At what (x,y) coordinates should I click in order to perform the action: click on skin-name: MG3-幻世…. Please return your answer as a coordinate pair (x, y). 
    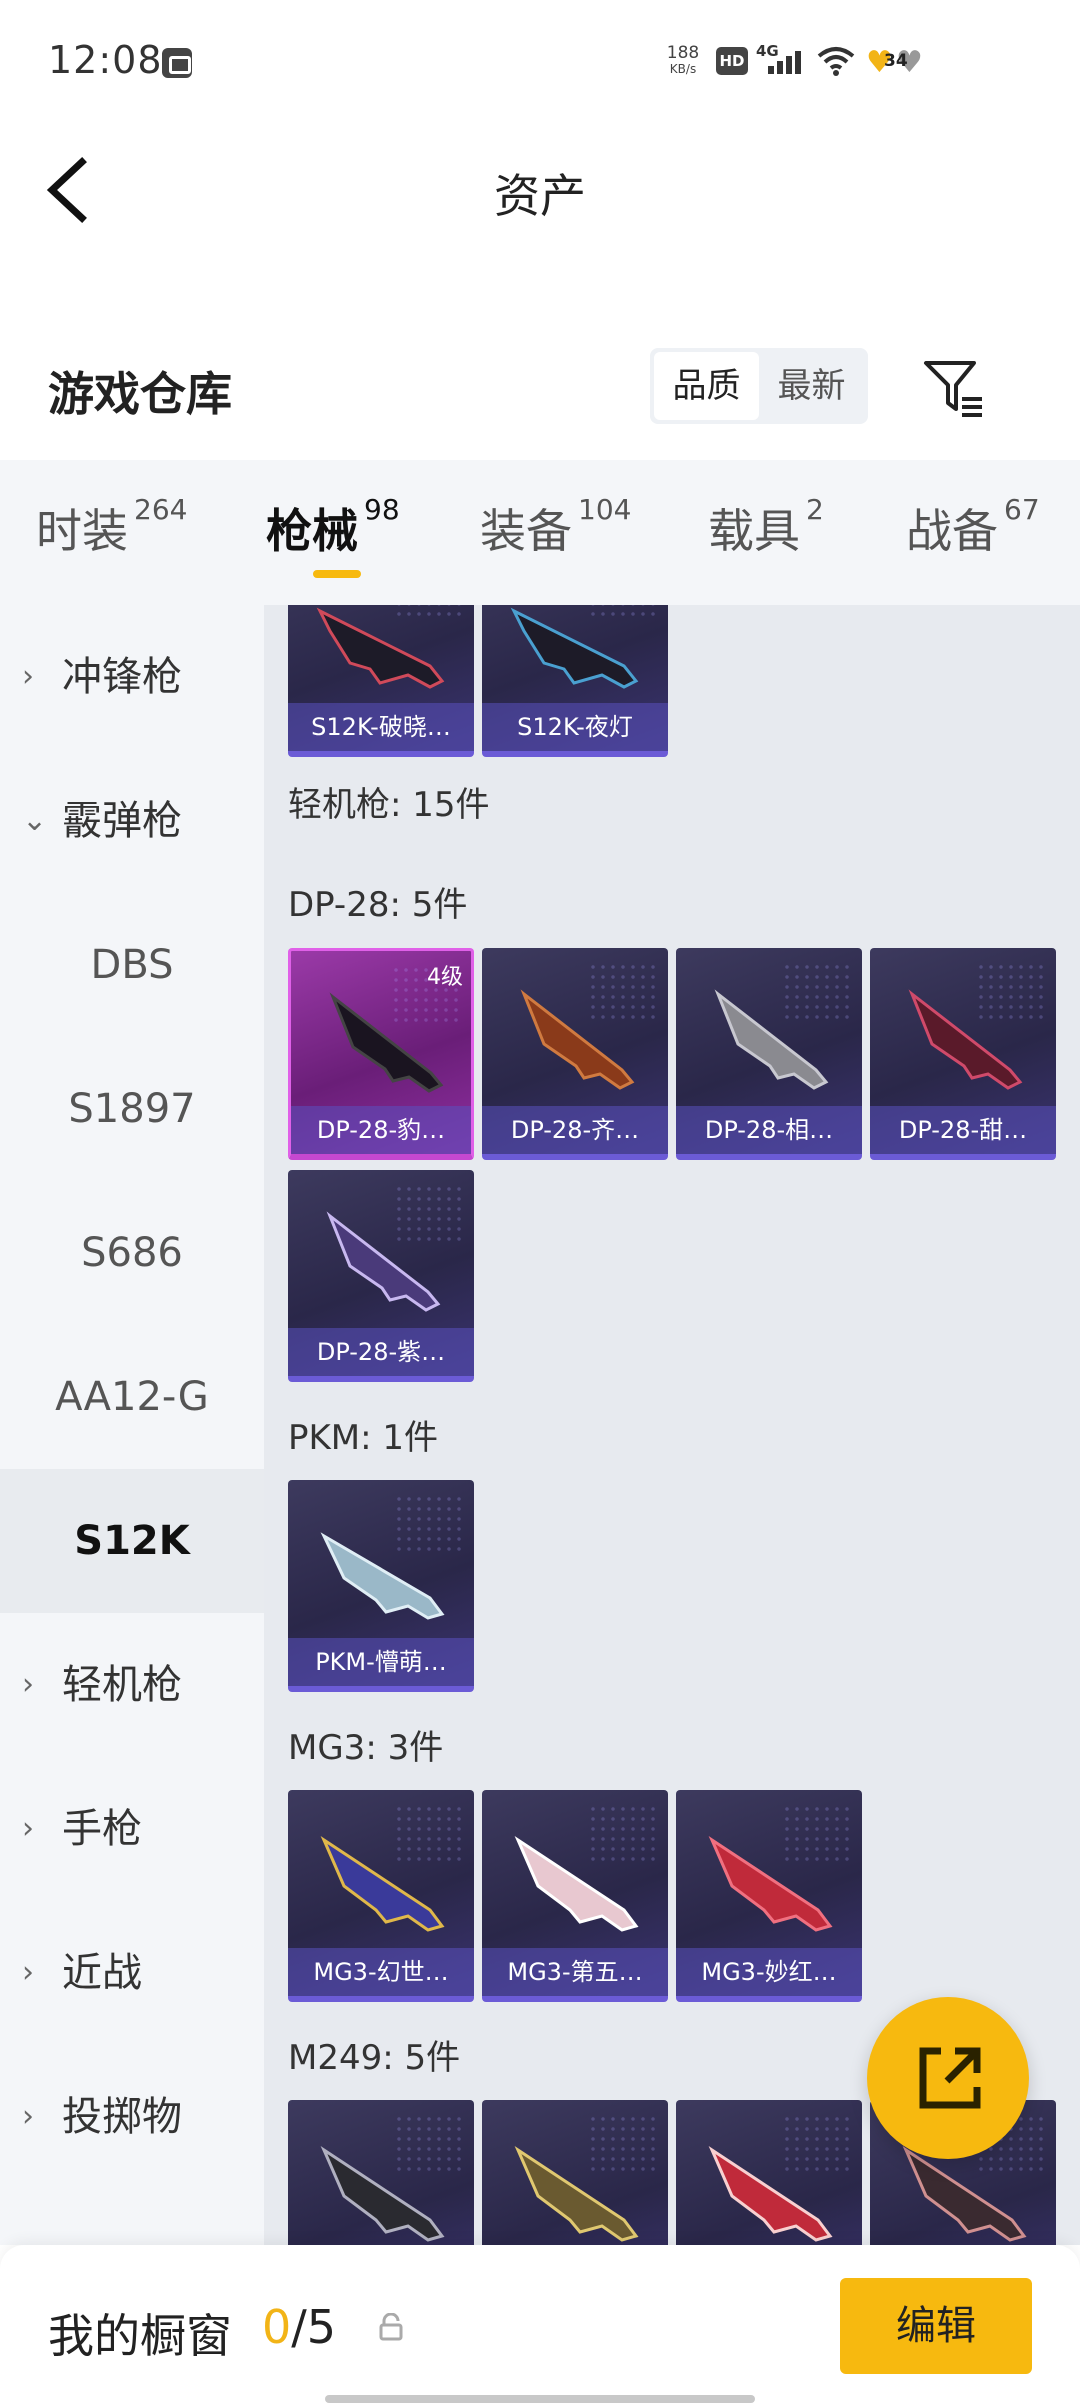
    Looking at the image, I should click on (381, 1972).